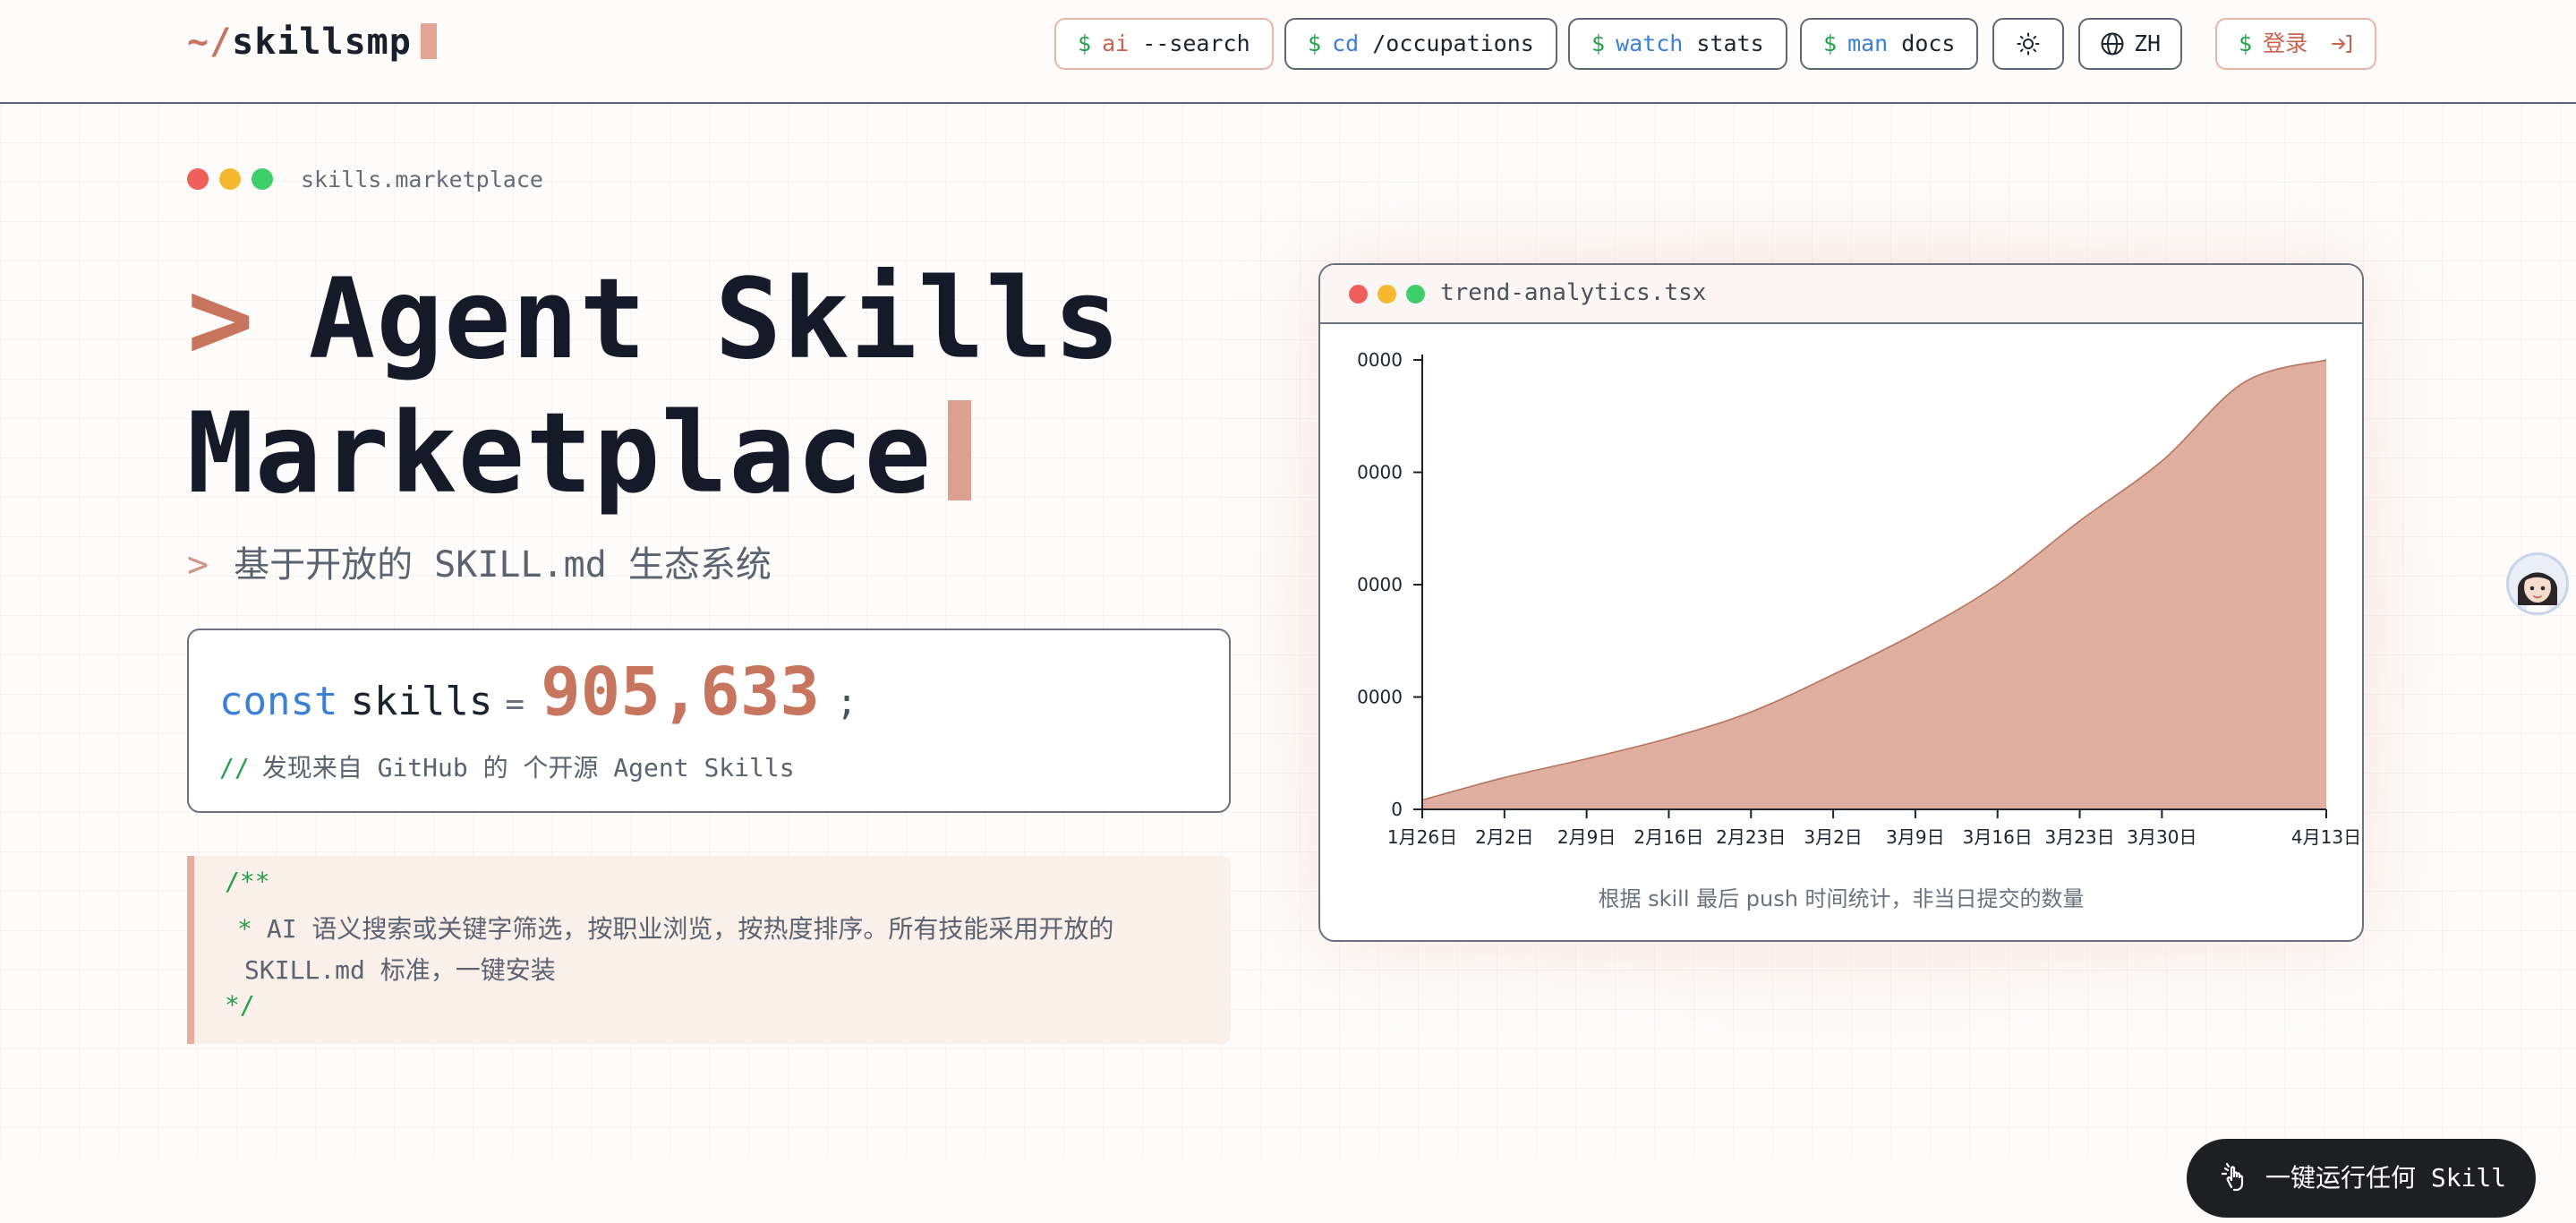 The width and height of the screenshot is (2576, 1223). I want to click on x-tick-label: 4月13日, so click(2326, 837).